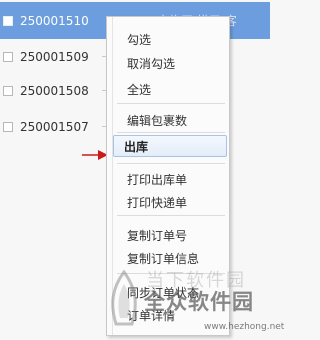 The height and width of the screenshot is (340, 320). I want to click on menu-item-copy-order-number: 复制订单号, so click(157, 235).